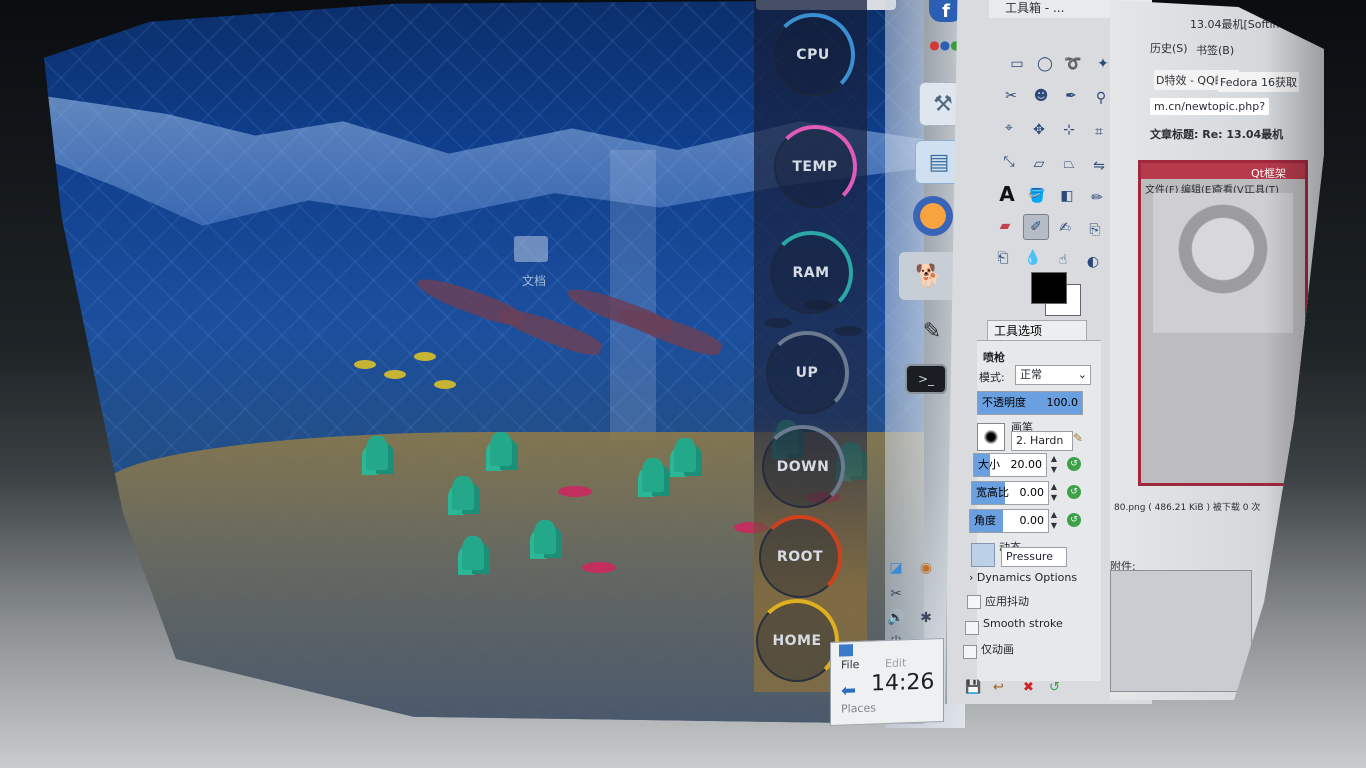 This screenshot has width=1366, height=768. What do you see at coordinates (1093, 262) in the screenshot?
I see `dodge-burn-tool-icon: ◐` at bounding box center [1093, 262].